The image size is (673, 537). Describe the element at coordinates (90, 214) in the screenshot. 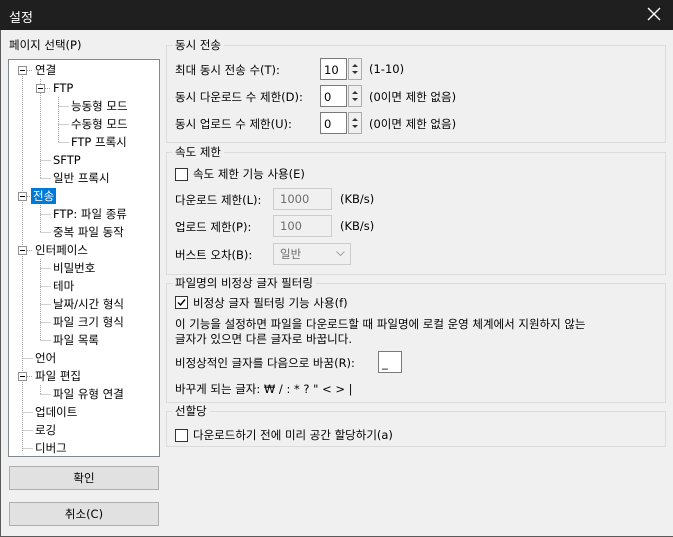

I see `tree-item-file-types: FTP: 파일 종류` at that location.